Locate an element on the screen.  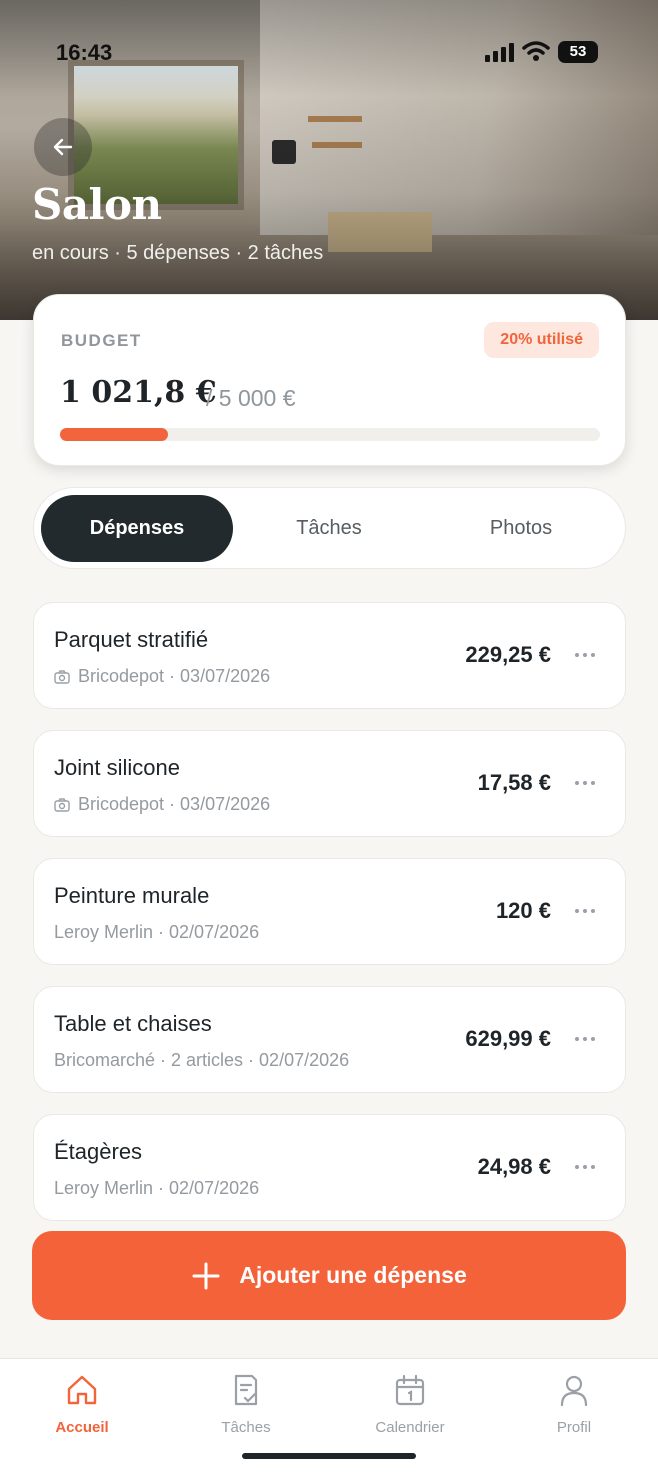
plus-icon is located at coordinates (206, 1275).